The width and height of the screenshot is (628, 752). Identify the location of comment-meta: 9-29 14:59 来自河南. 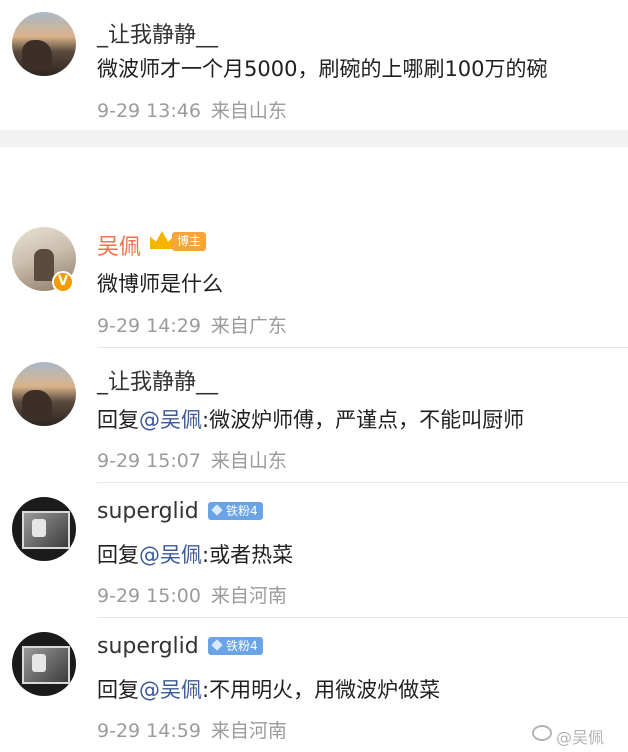
(197, 729).